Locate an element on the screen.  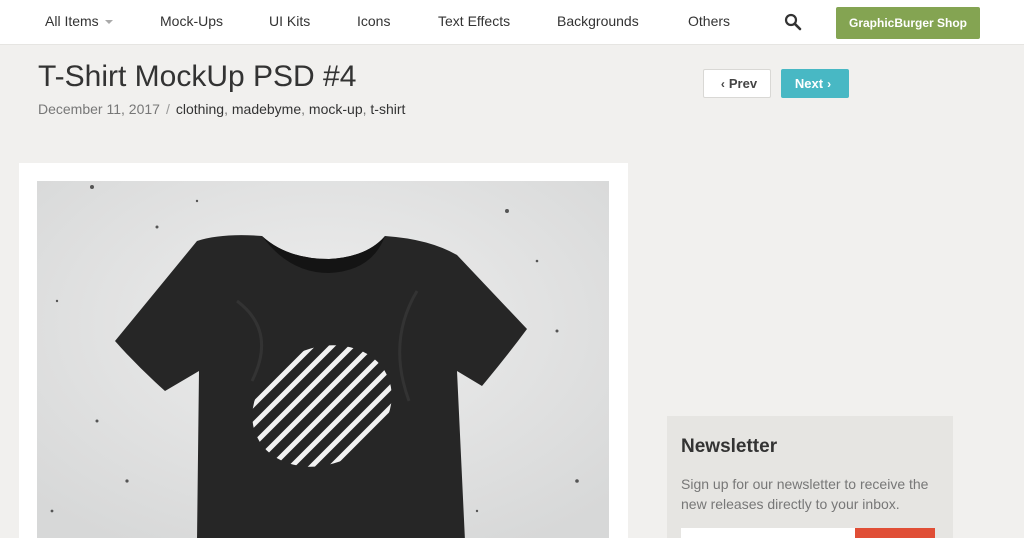
next-label: Next is located at coordinates (809, 83).